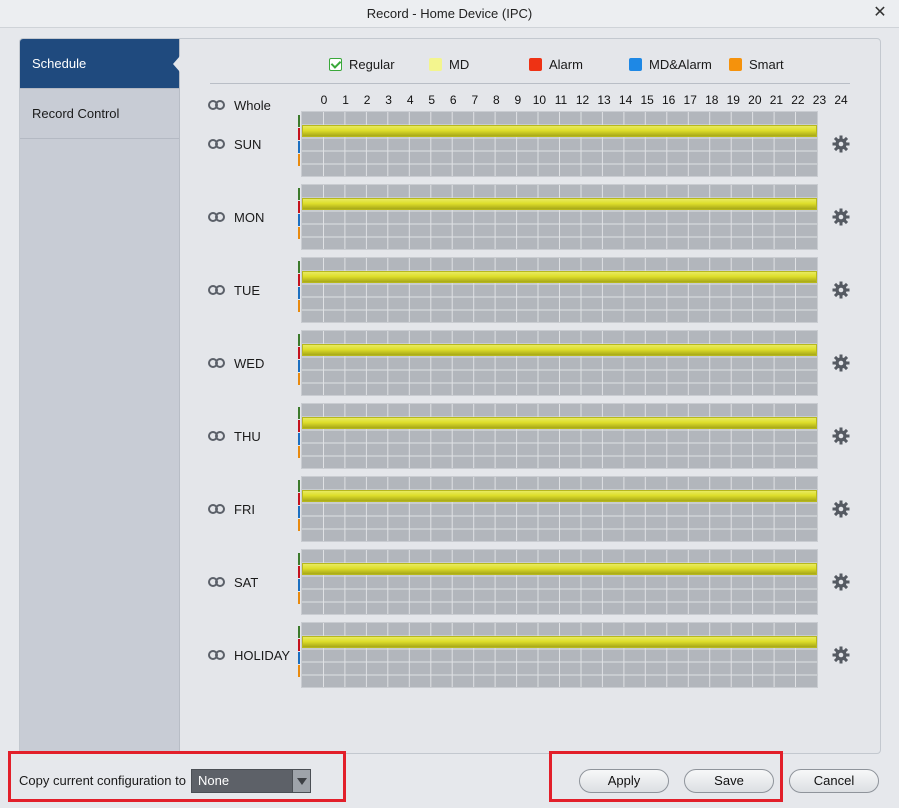 Image resolution: width=899 pixels, height=808 pixels. Describe the element at coordinates (214, 780) in the screenshot. I see `copy-config-value: None` at that location.